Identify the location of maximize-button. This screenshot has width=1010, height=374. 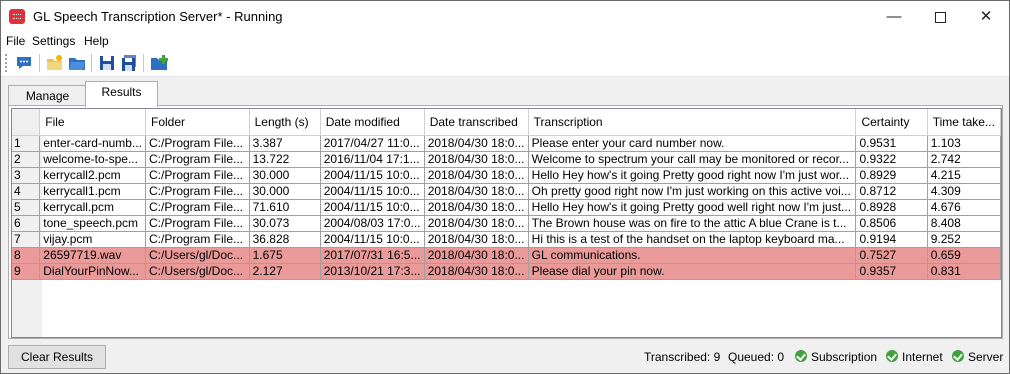
(940, 16).